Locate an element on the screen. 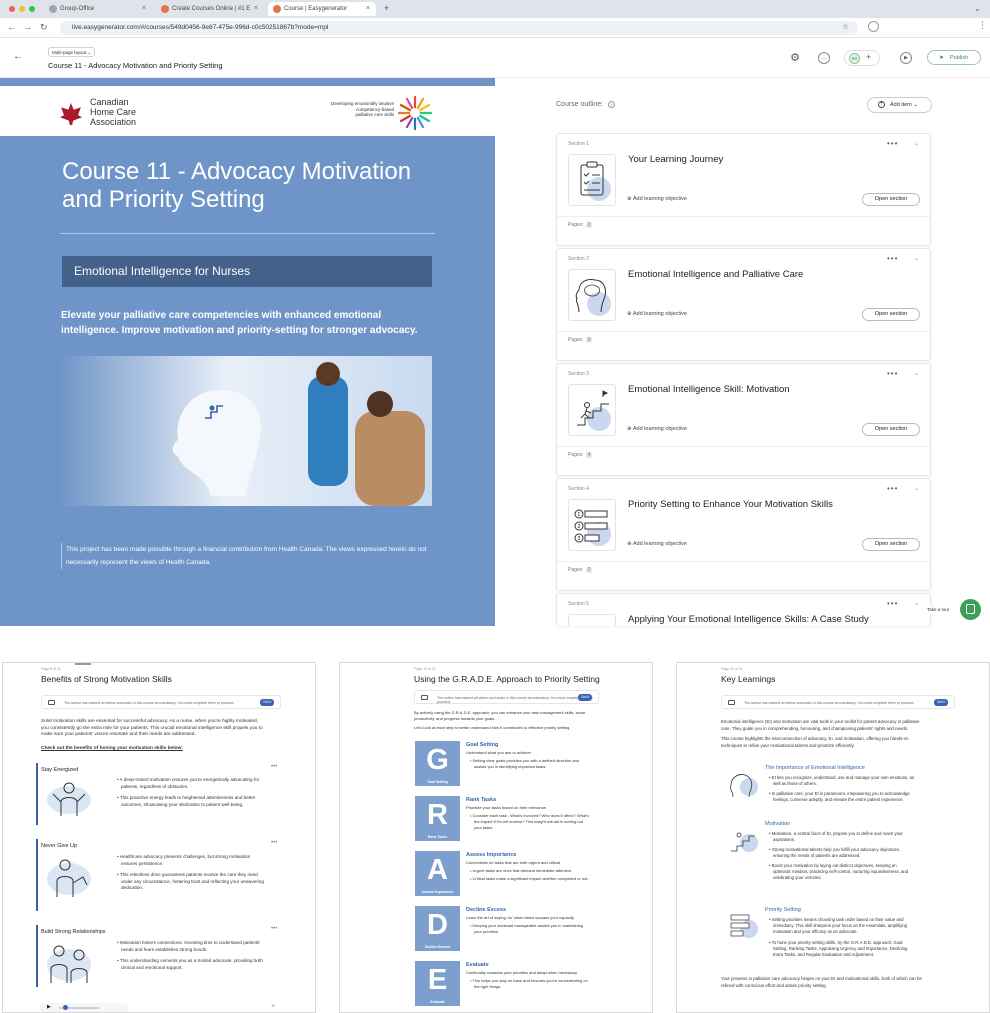  minimize-window-button is located at coordinates (22, 9).